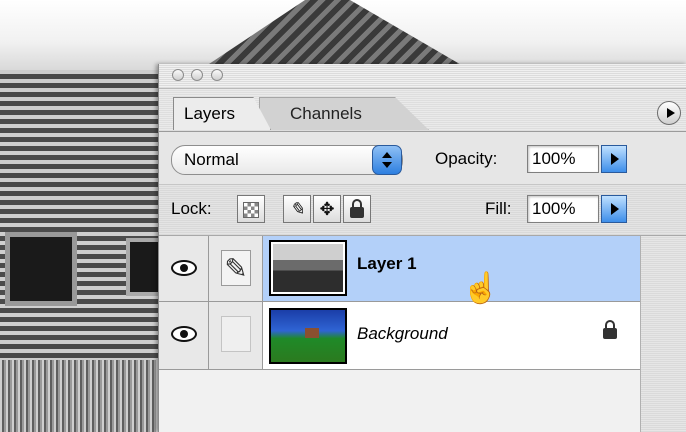  I want to click on fill-slider-button, so click(614, 209).